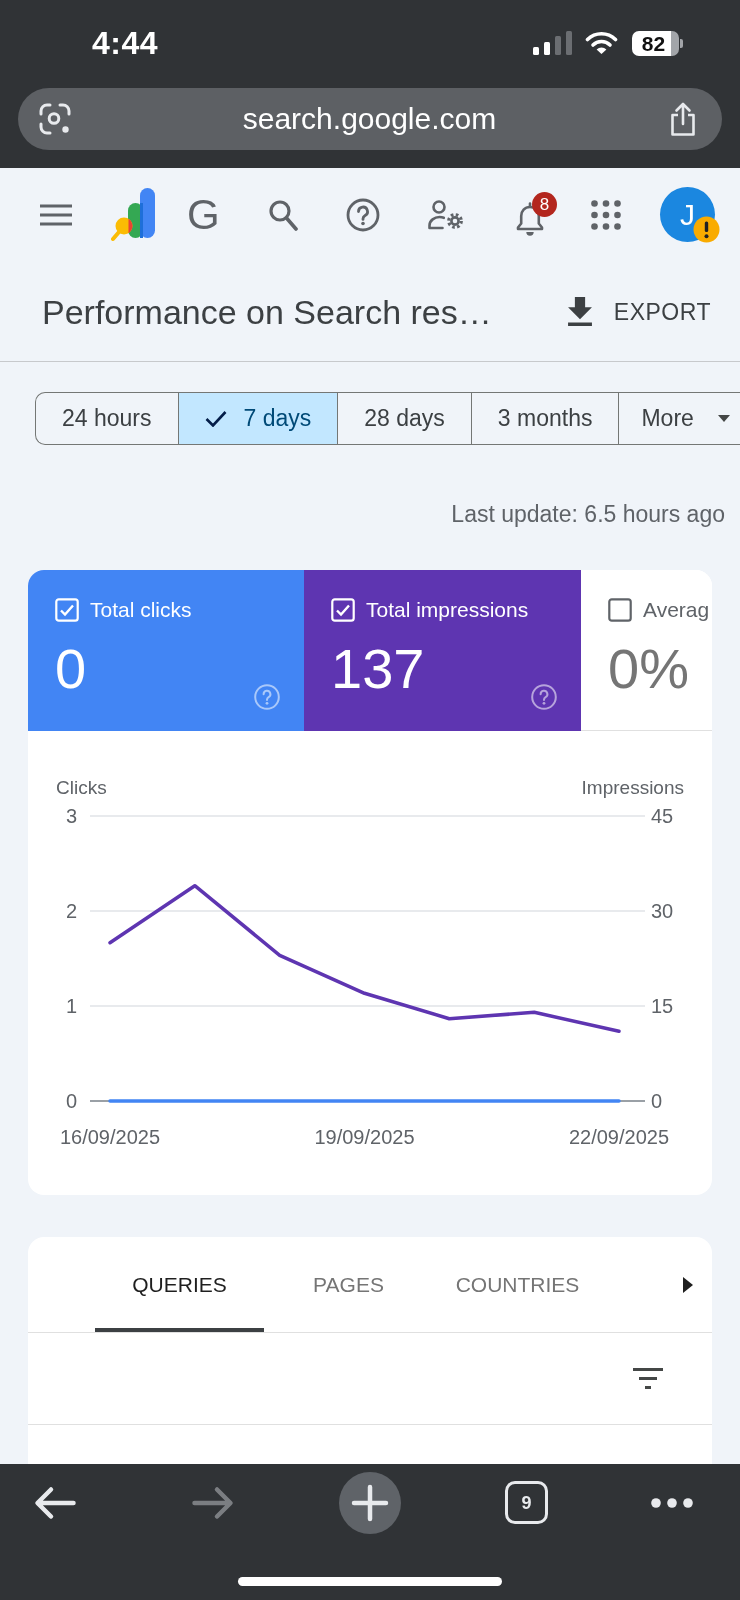  I want to click on plus-icon, so click(370, 1502).